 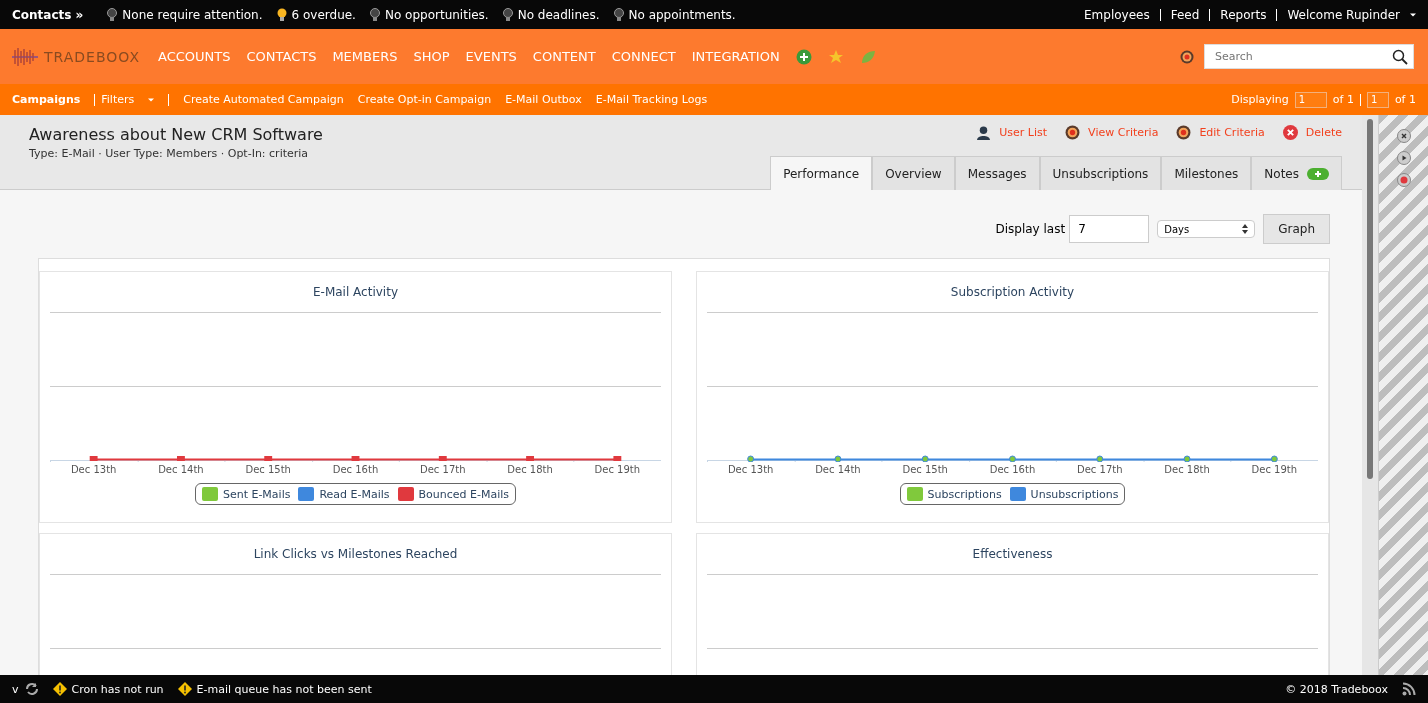 What do you see at coordinates (431, 56) in the screenshot?
I see `nav-link: SHOP` at bounding box center [431, 56].